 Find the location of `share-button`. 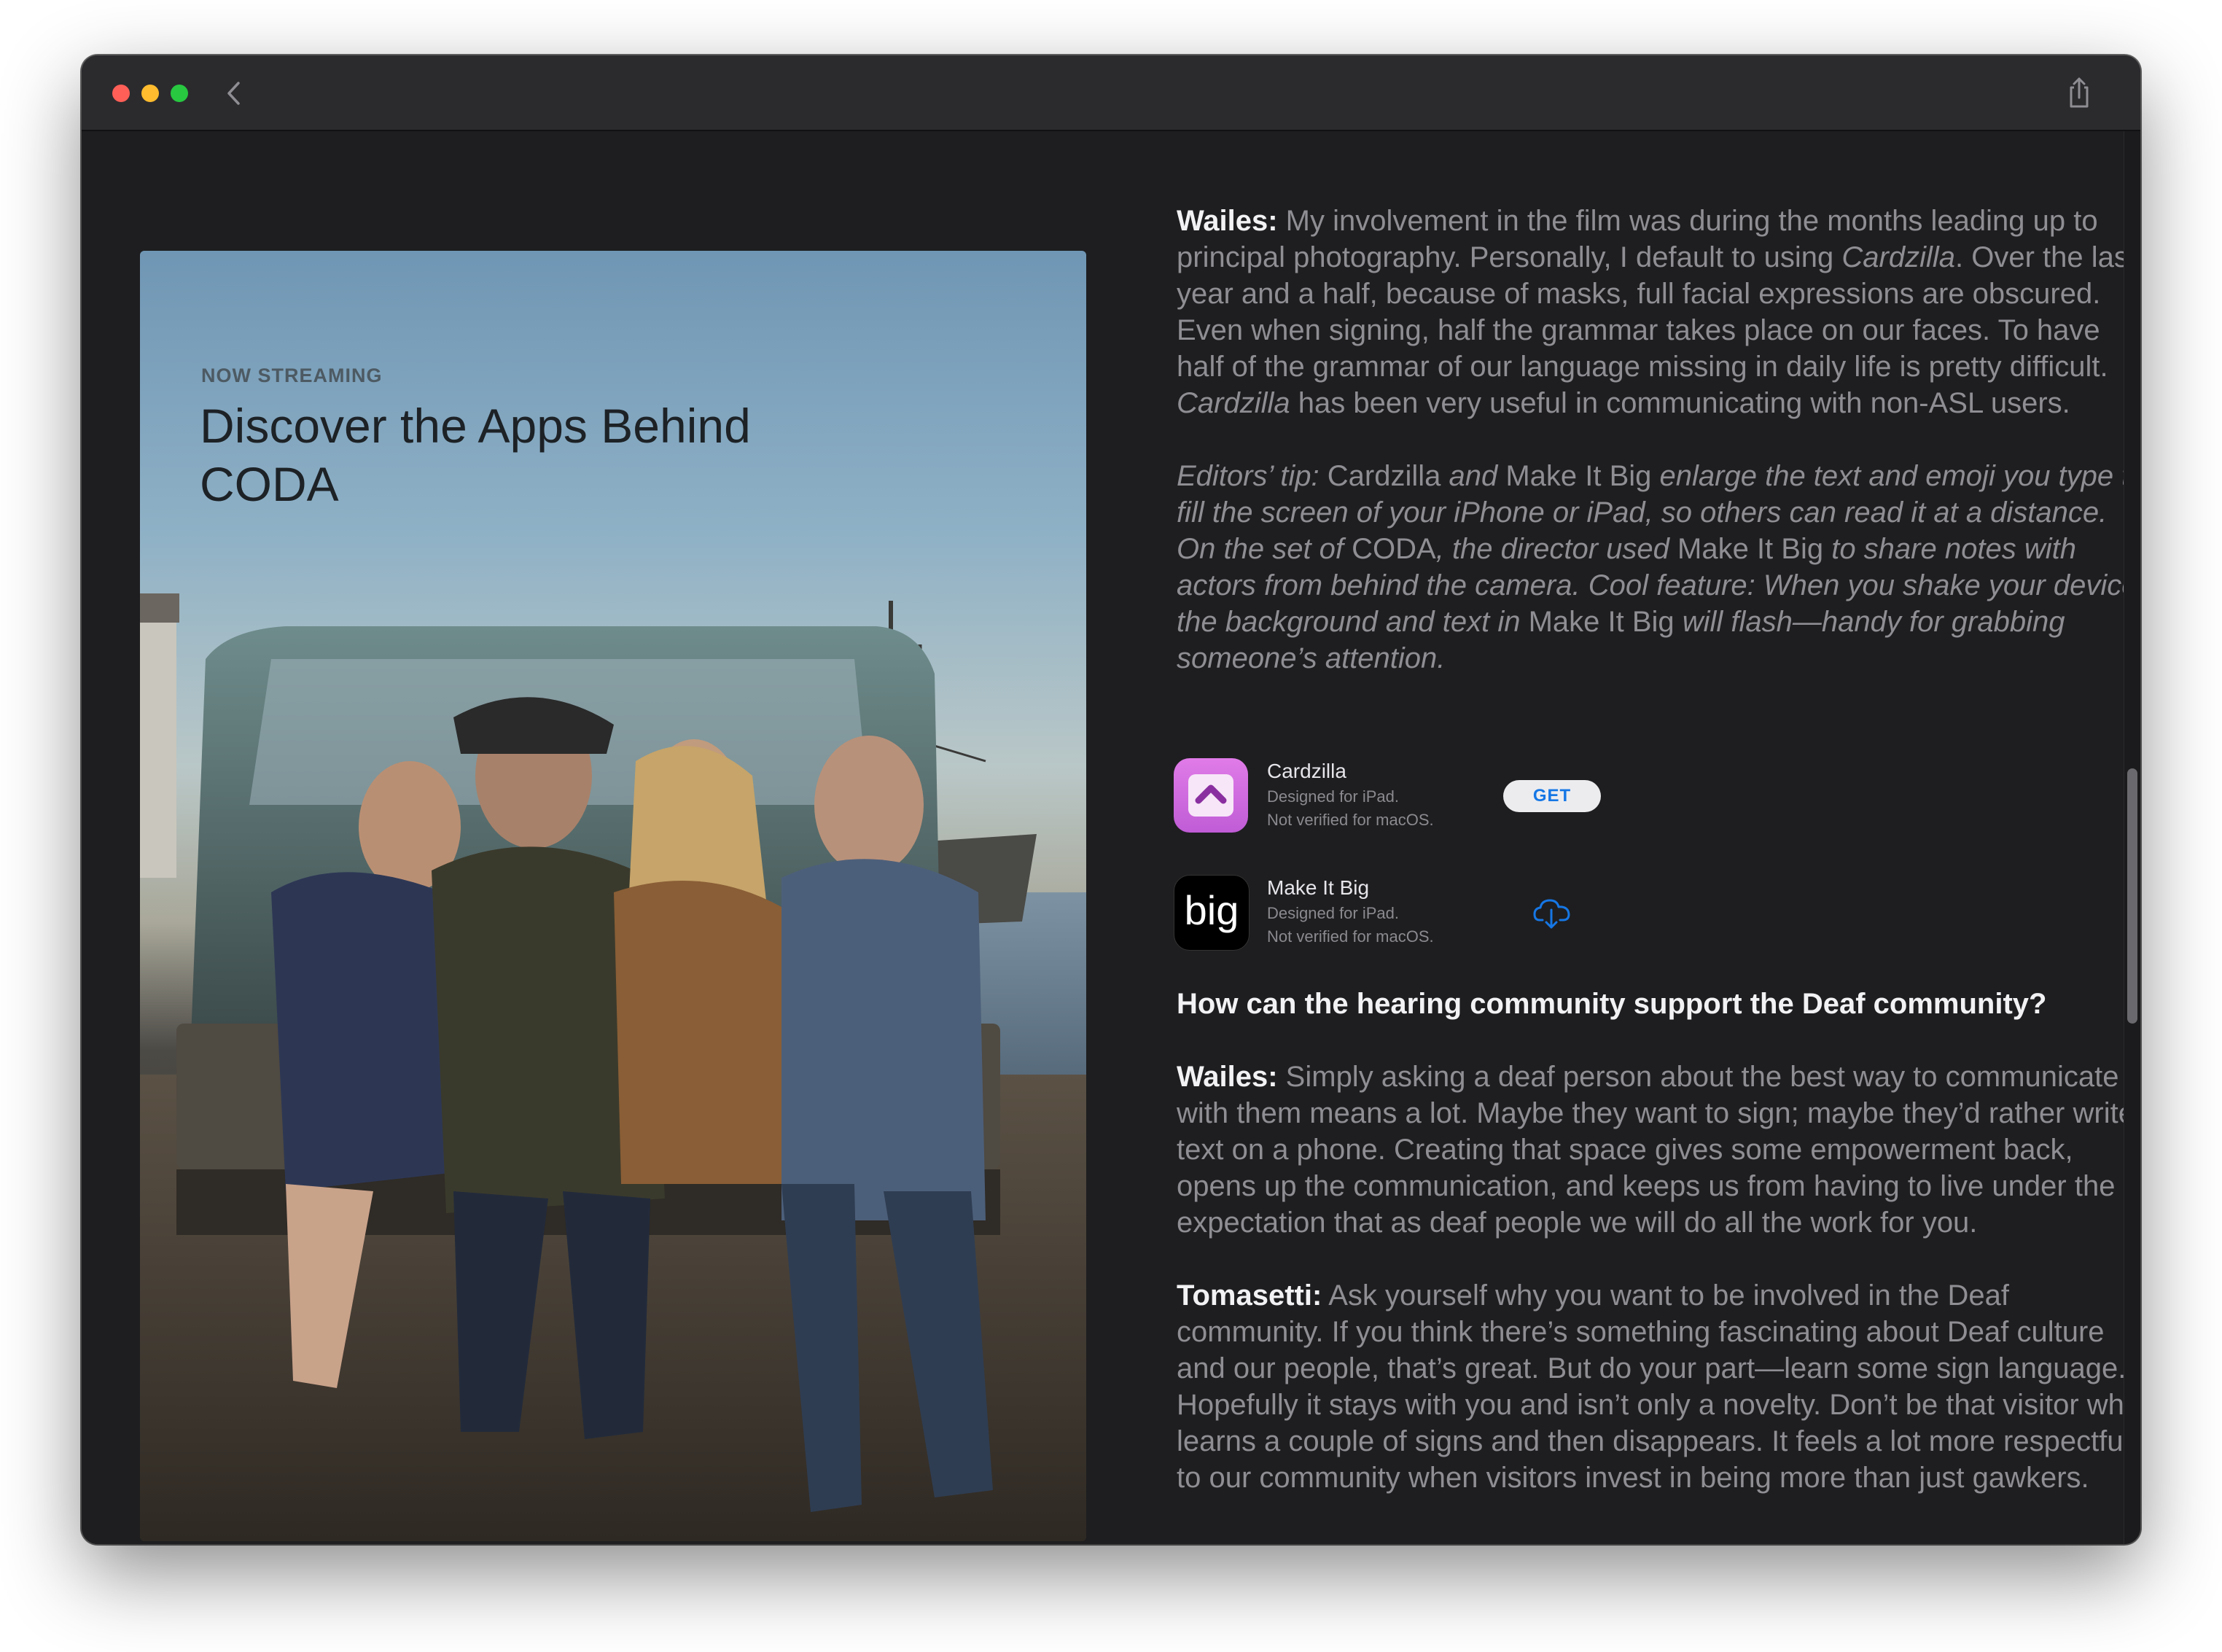

share-button is located at coordinates (2079, 92).